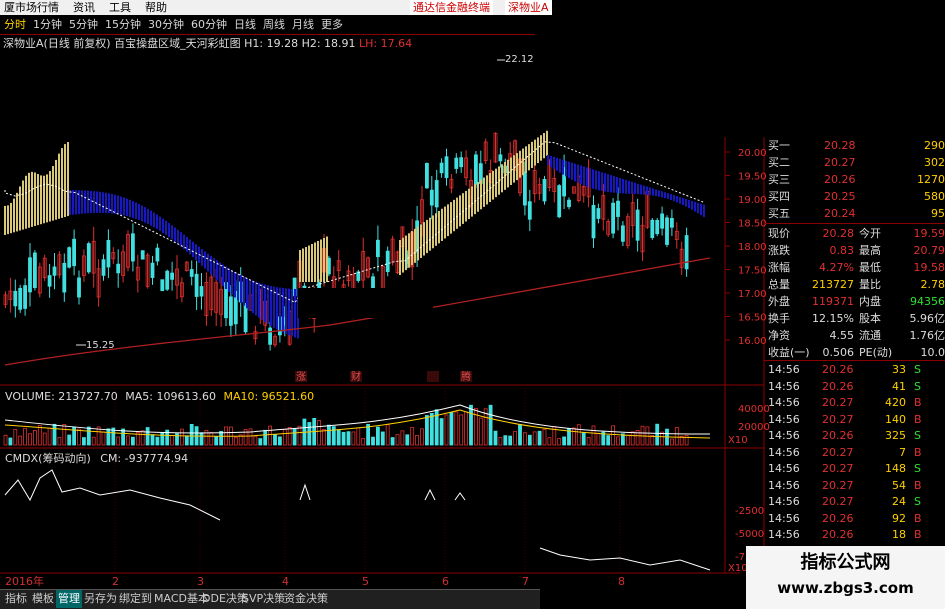  Describe the element at coordinates (899, 534) in the screenshot. I see `tick-volume: 18` at that location.